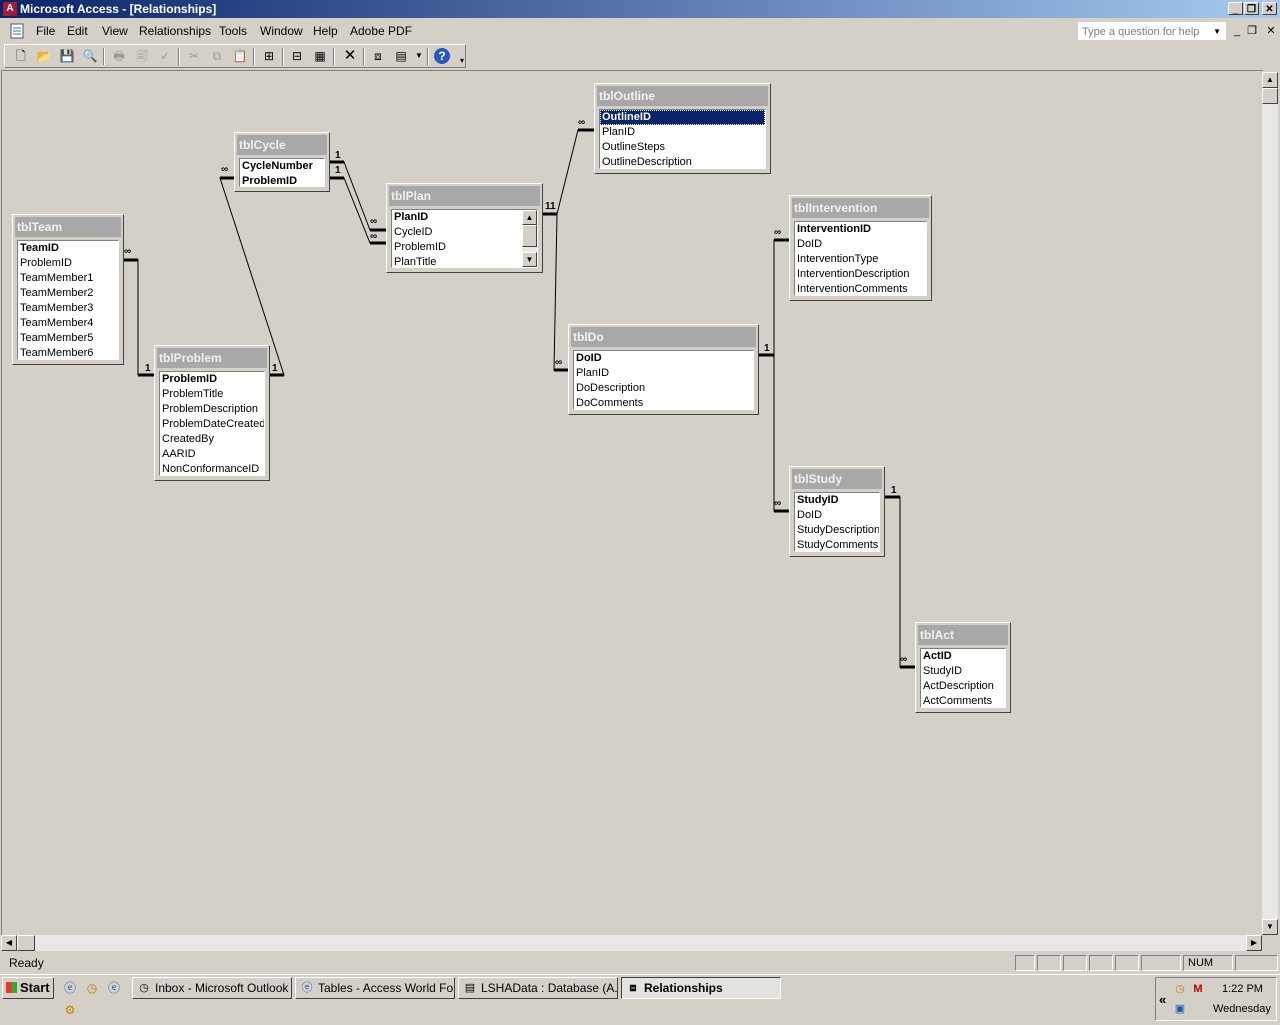 The height and width of the screenshot is (1025, 1280). Describe the element at coordinates (860, 274) in the screenshot. I see `field-item: InterventionDescription` at that location.